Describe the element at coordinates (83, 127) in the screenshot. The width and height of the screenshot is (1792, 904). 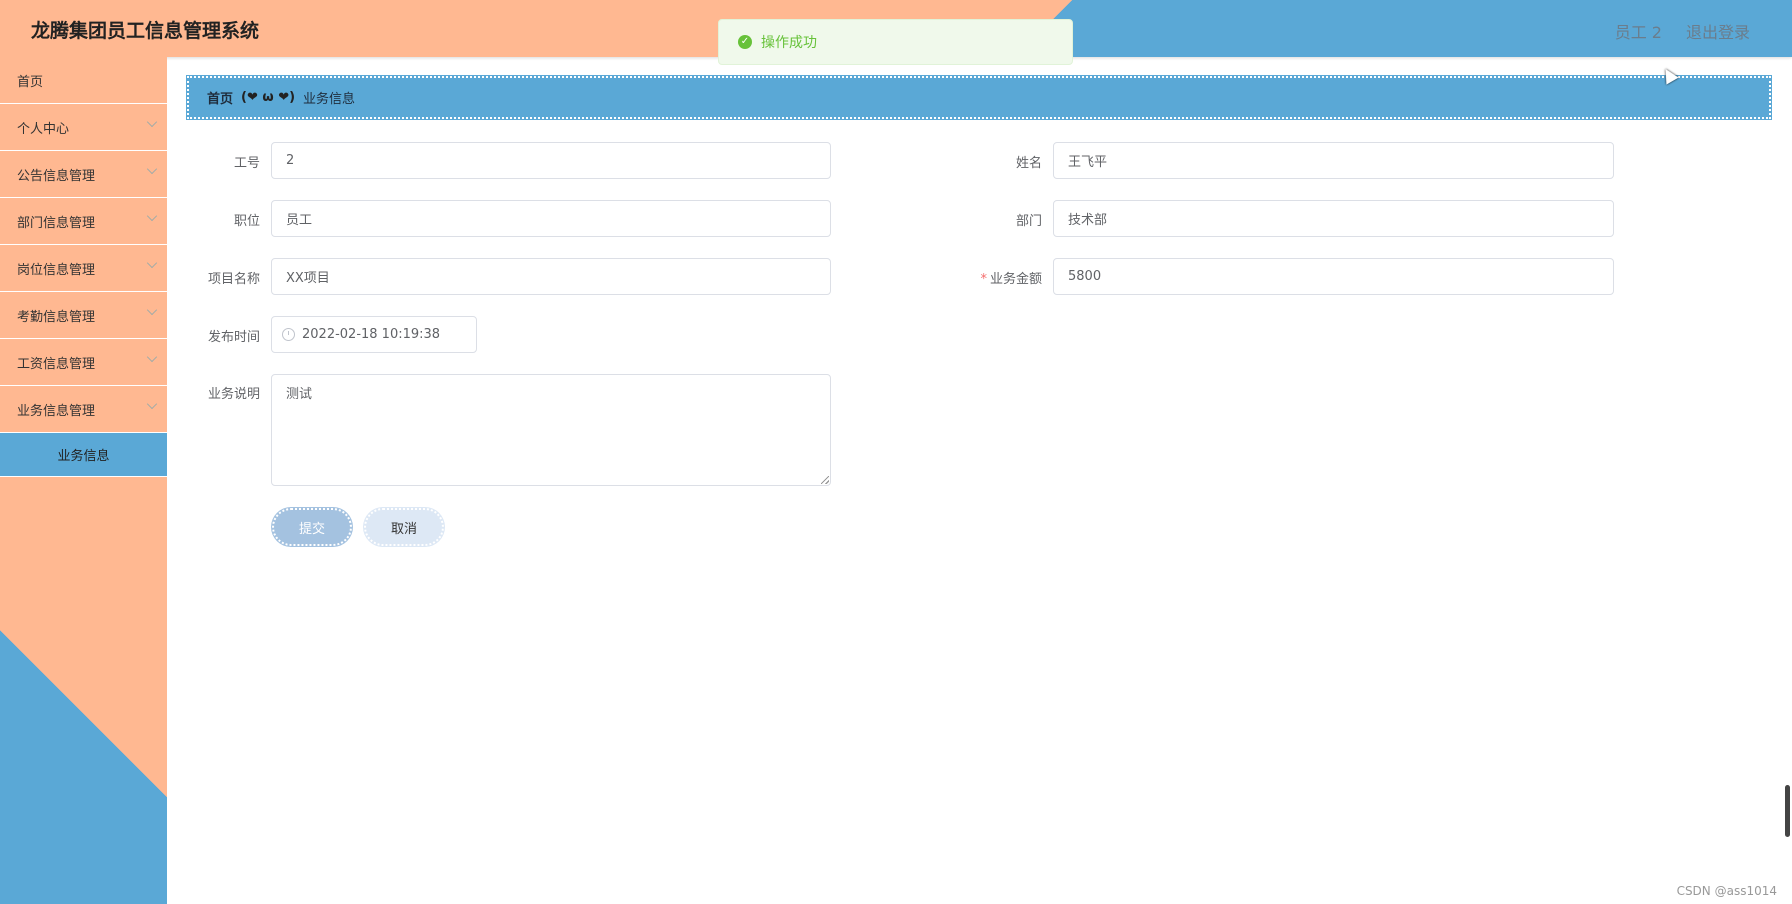
I see `sidebar-item-personal-center: 个人中心` at that location.